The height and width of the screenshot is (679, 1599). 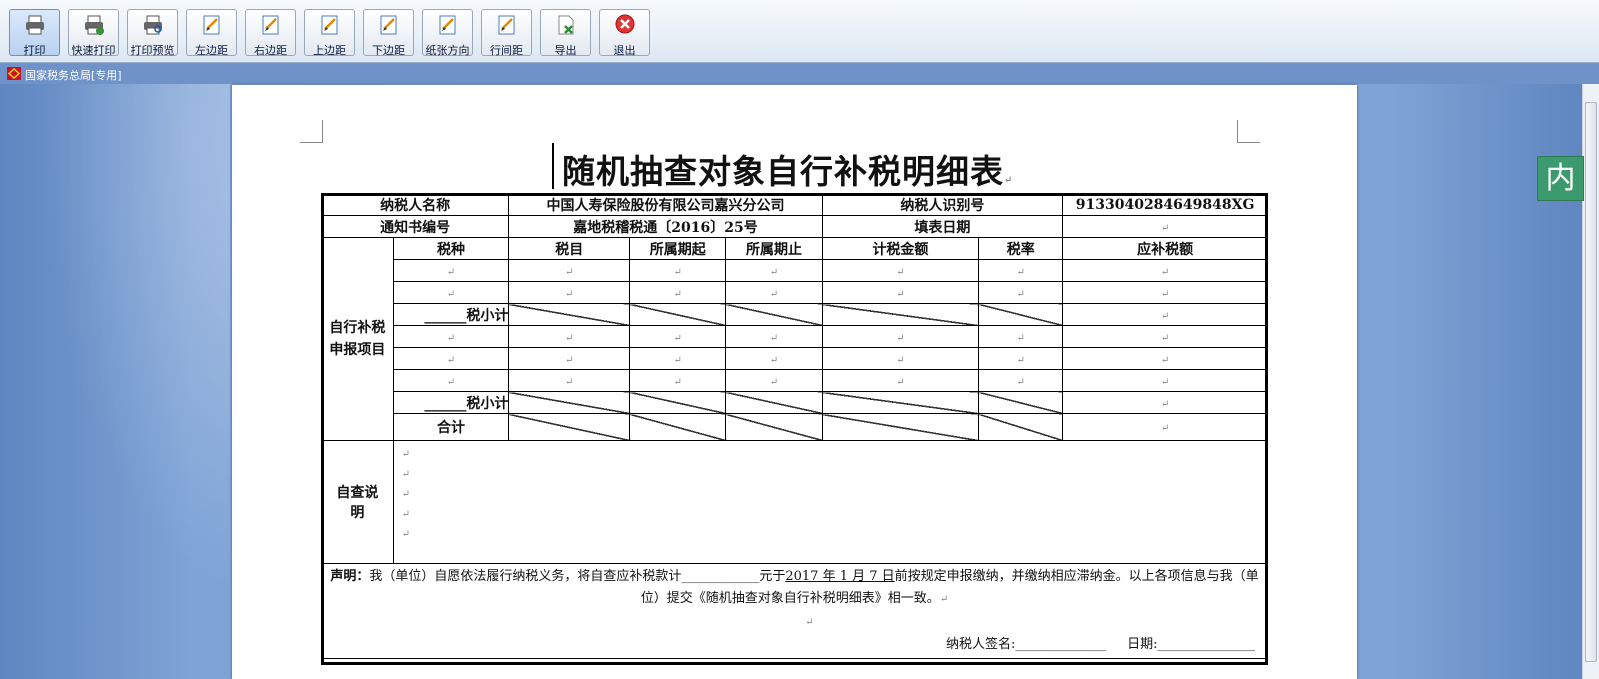 I want to click on quick-print-button: 快速打印, so click(x=93, y=33).